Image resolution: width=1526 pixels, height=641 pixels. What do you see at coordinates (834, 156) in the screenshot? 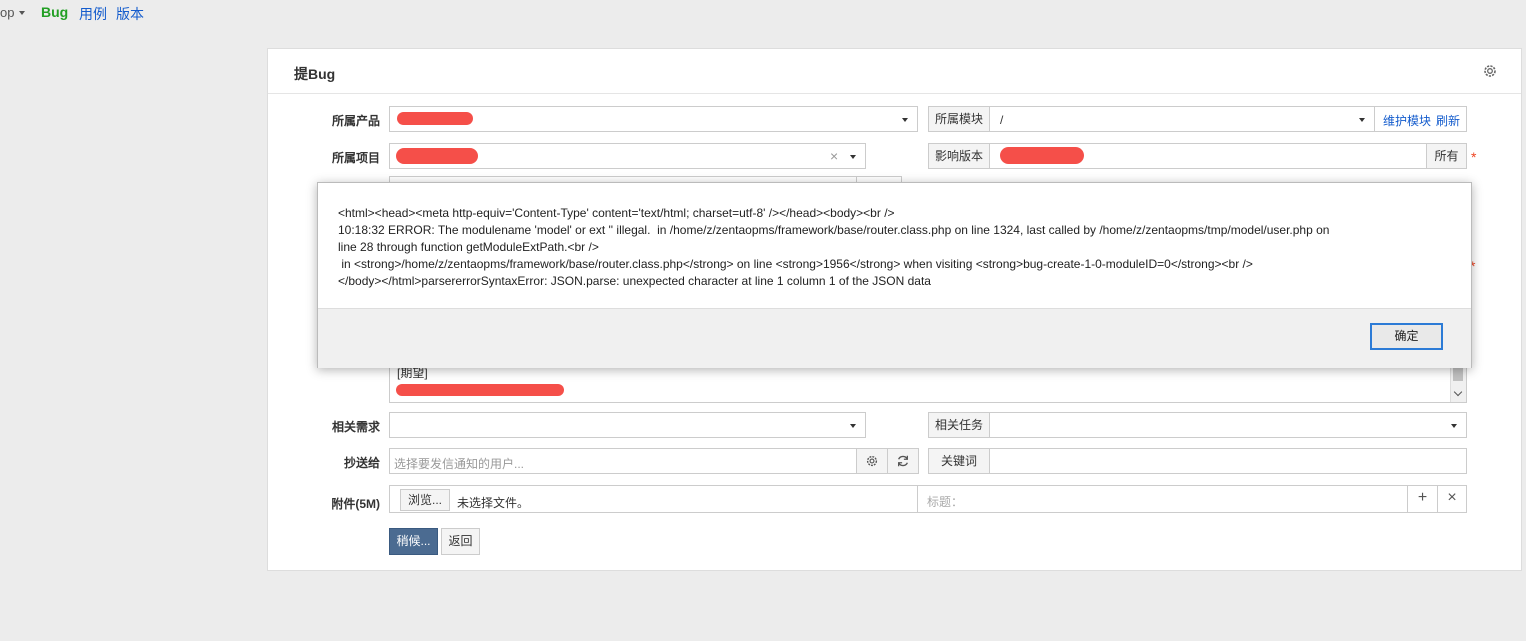
I see `clear-icon: ×` at bounding box center [834, 156].